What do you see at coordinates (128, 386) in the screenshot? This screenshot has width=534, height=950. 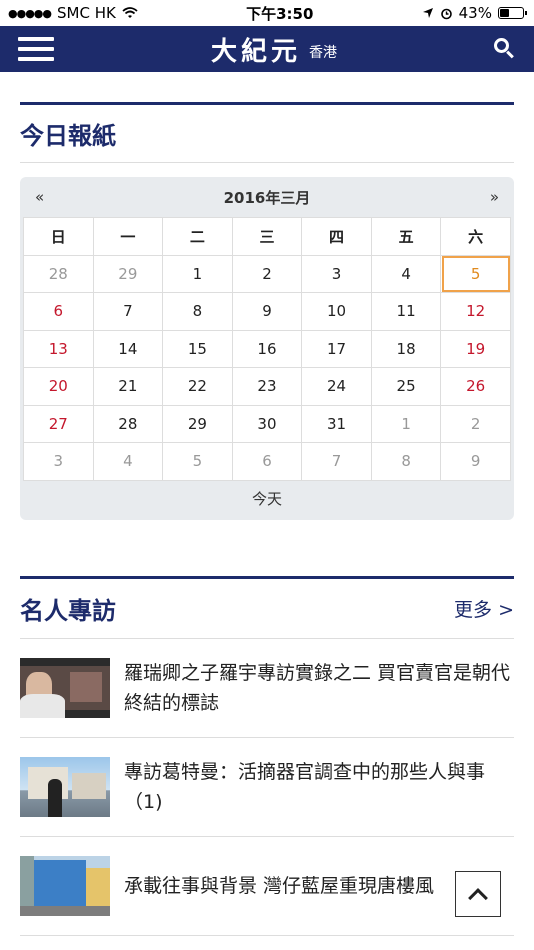 I see `calendar-day: 21` at bounding box center [128, 386].